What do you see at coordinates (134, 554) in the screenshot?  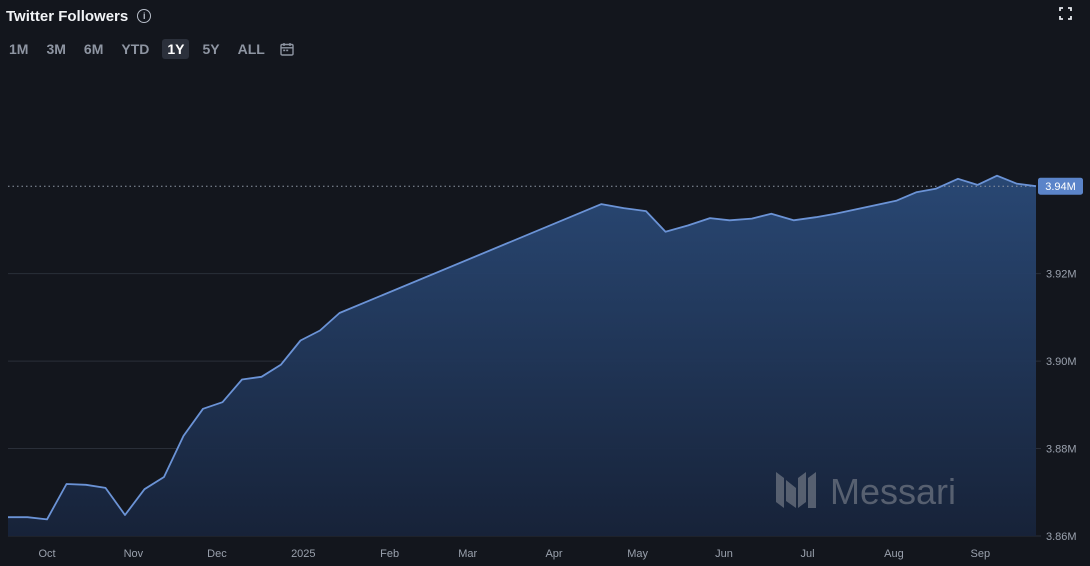 I see `x-tick-label: Nov` at bounding box center [134, 554].